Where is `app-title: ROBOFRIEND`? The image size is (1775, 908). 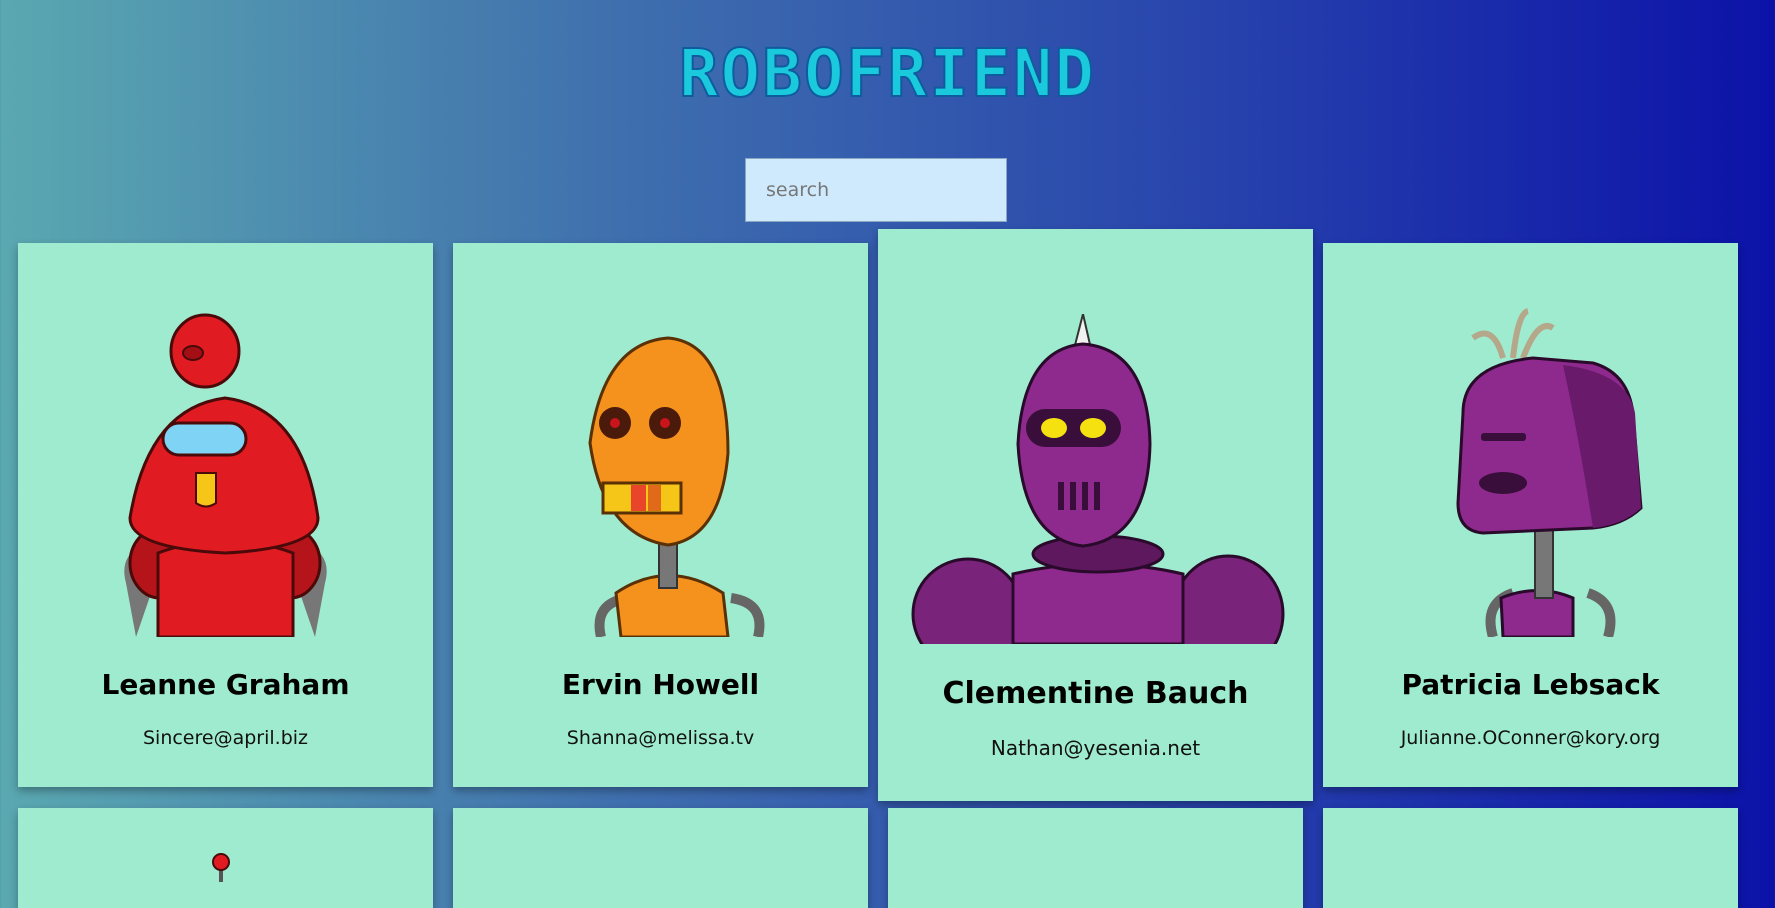 app-title: ROBOFRIEND is located at coordinates (887, 73).